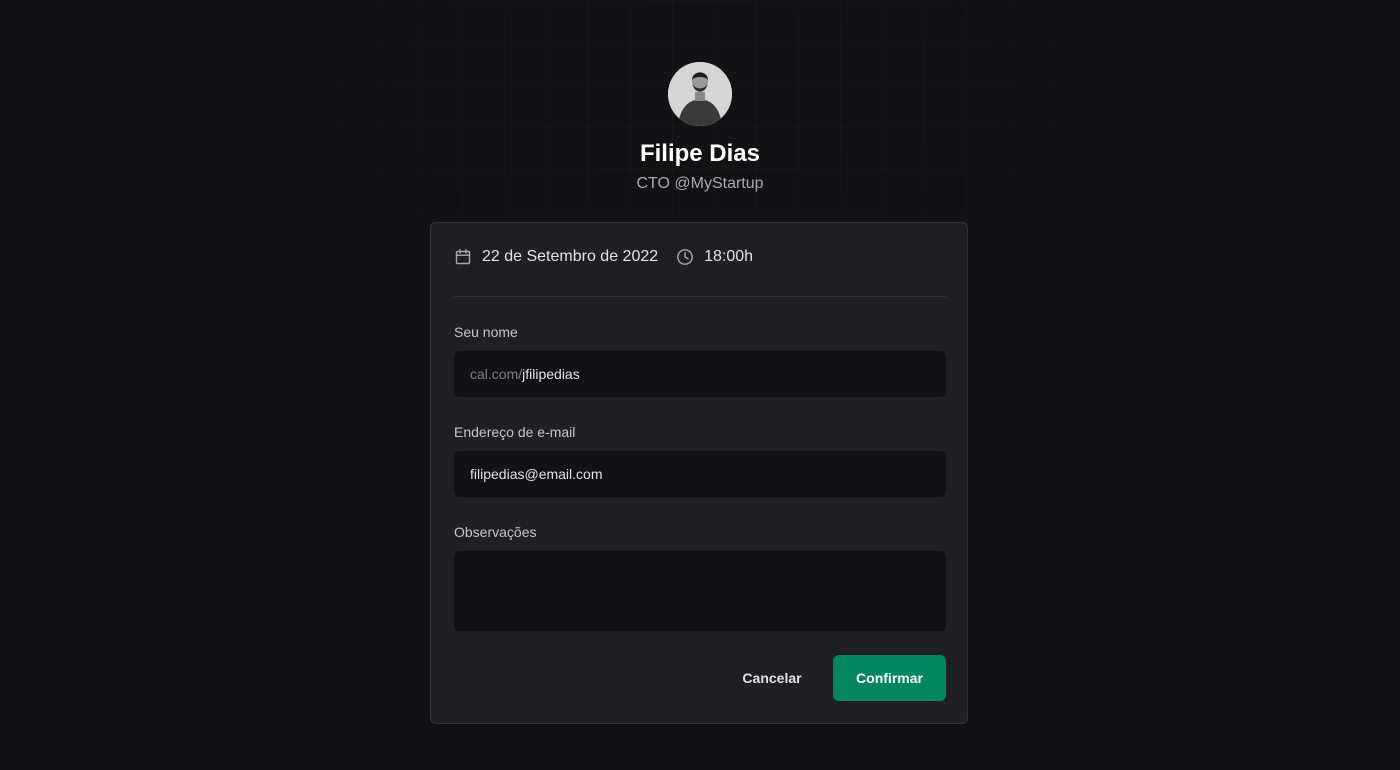  Describe the element at coordinates (495, 532) in the screenshot. I see `notes-label: Observações` at that location.